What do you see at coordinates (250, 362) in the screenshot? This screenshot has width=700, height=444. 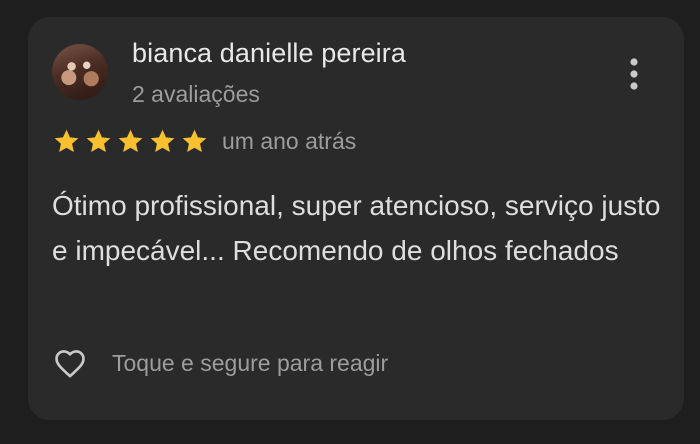 I see `react-label: Toque e segure para reagir` at bounding box center [250, 362].